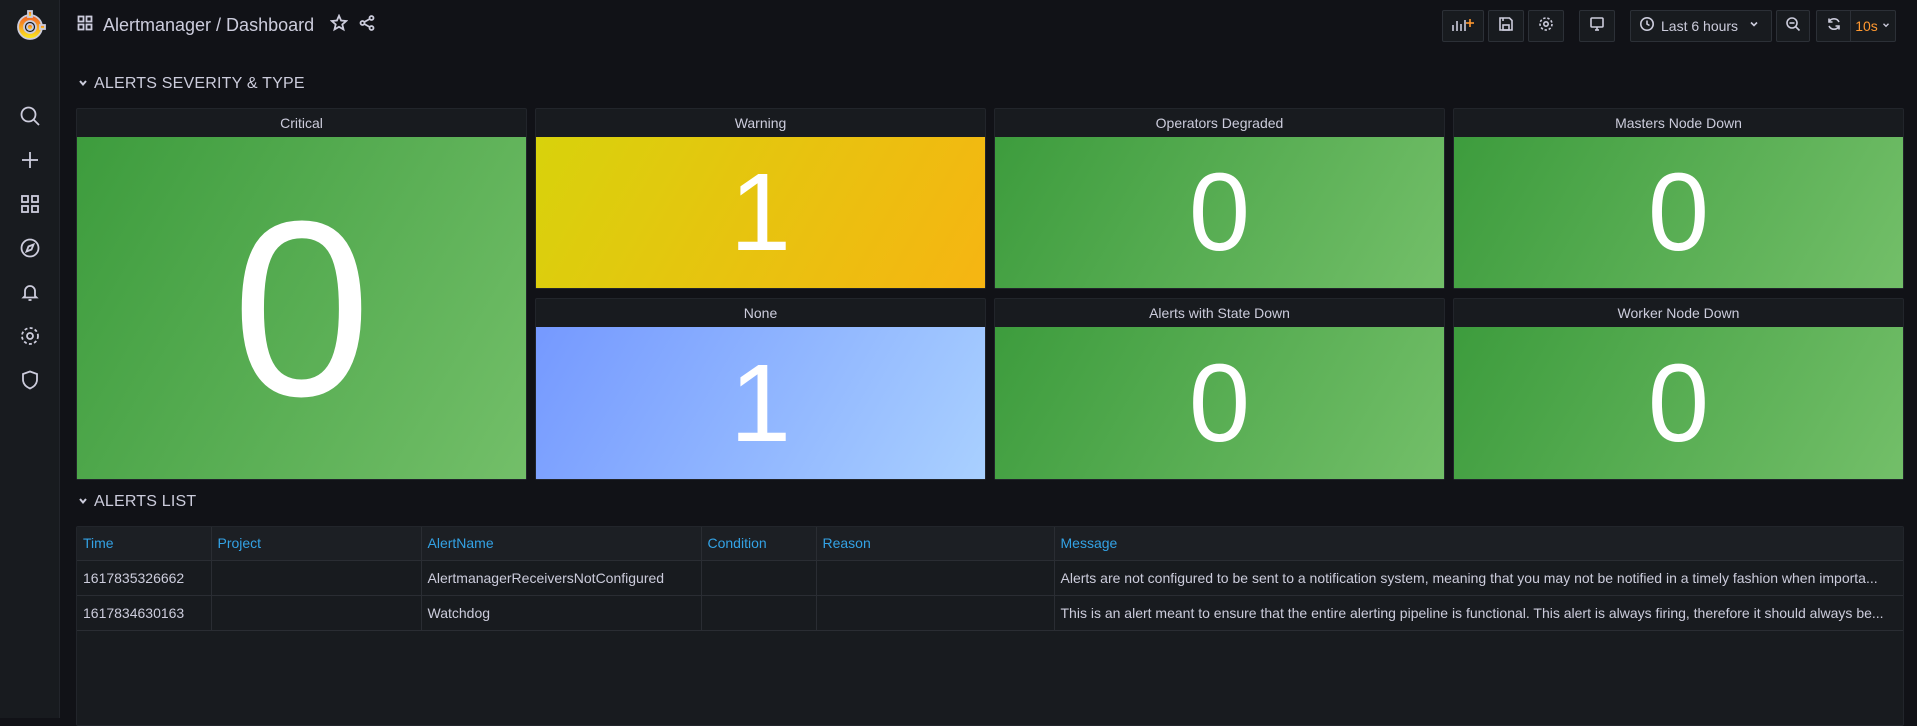 This screenshot has height=726, width=1917. I want to click on time-range-label: Last 6 hours, so click(1700, 26).